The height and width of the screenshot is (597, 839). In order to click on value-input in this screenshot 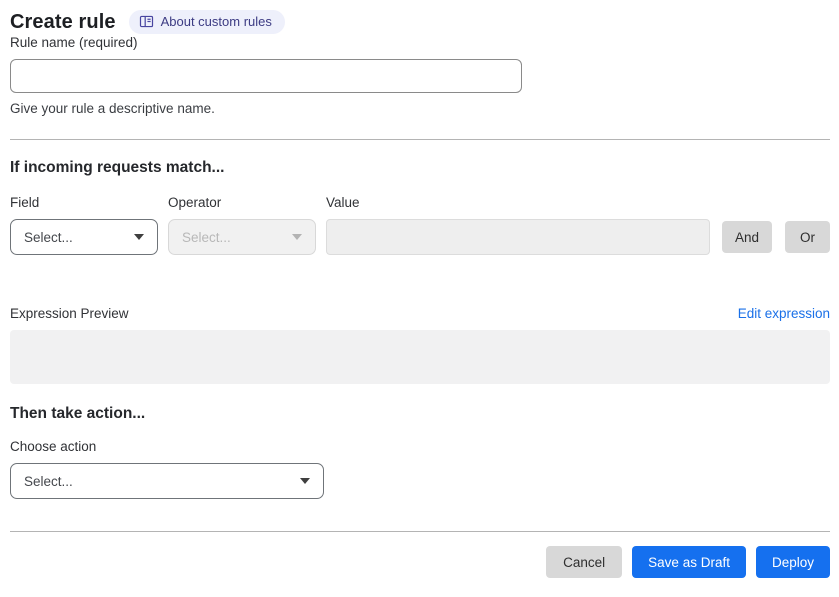, I will do `click(518, 237)`.